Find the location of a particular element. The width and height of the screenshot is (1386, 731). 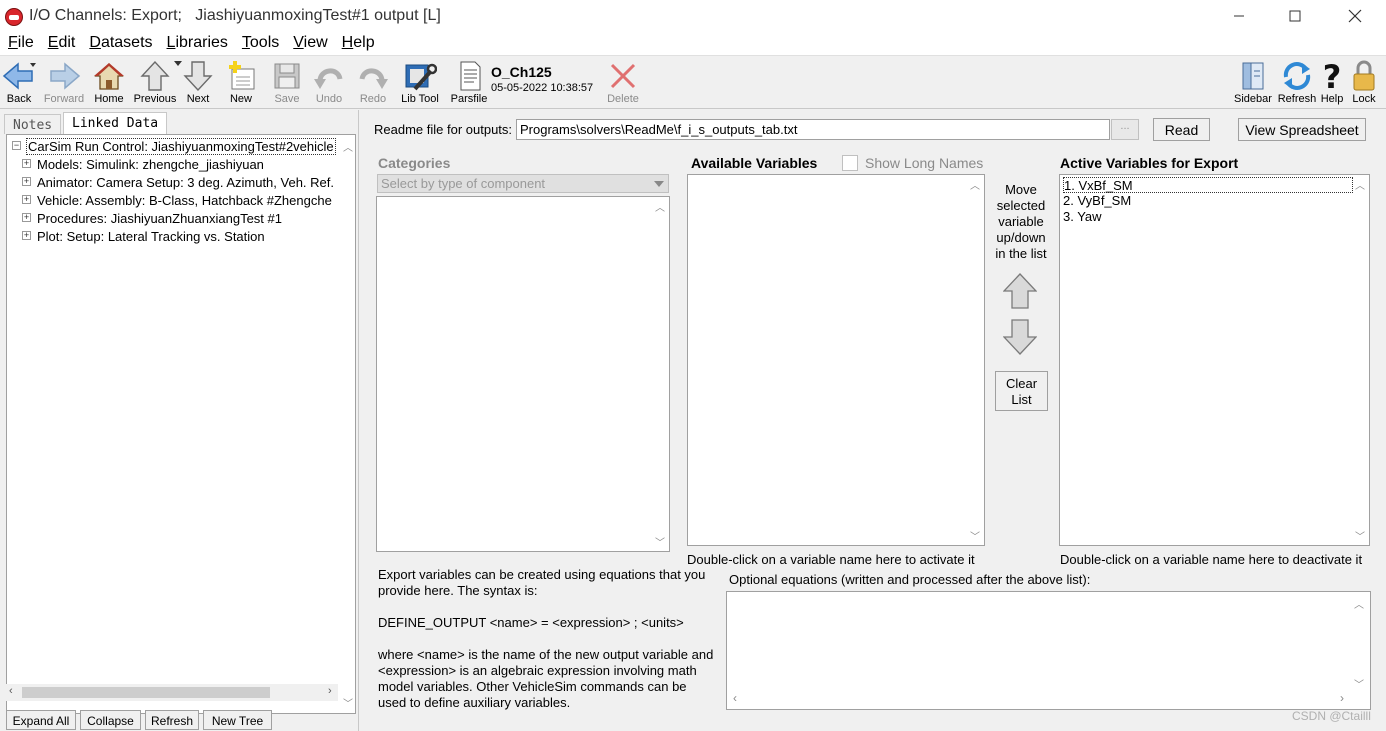

active-variables-list: 1. VxBf_SM 2. VyBf_SM 3. Yaw ︿ ﹀ is located at coordinates (1214, 360).